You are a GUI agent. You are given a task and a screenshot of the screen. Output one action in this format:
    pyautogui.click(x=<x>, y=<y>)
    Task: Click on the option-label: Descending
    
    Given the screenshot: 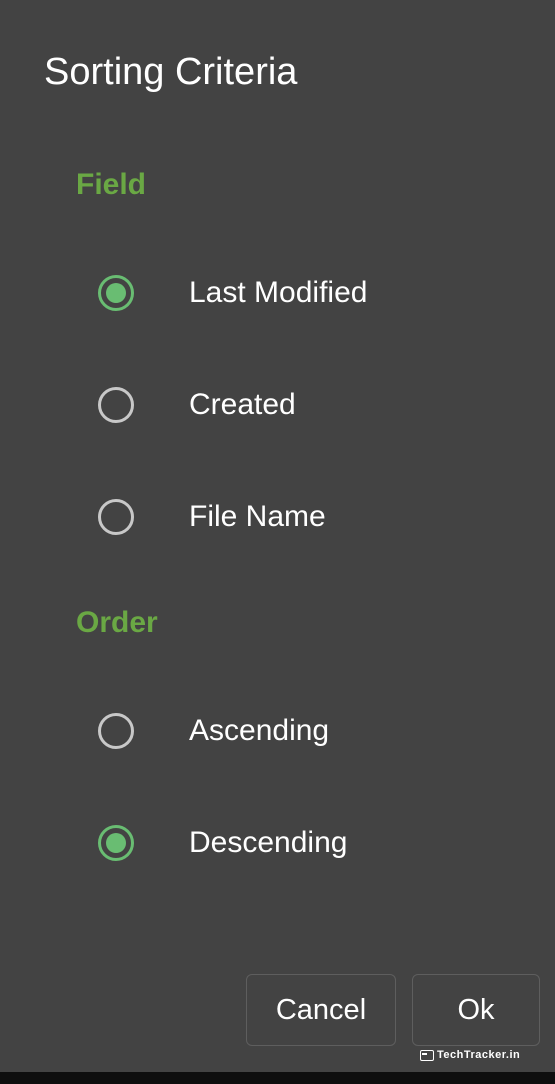 What is the action you would take?
    pyautogui.click(x=268, y=842)
    